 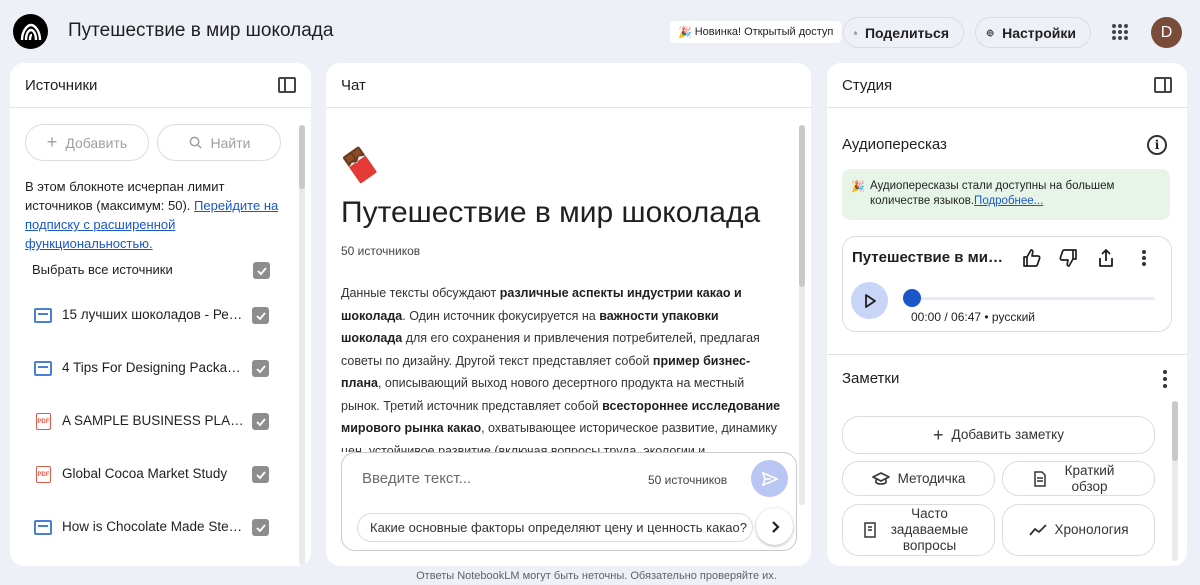 What do you see at coordinates (1157, 145) in the screenshot?
I see `info-icon: i` at bounding box center [1157, 145].